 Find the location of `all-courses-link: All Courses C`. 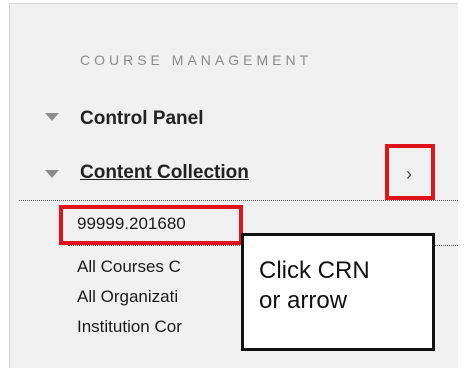

all-courses-link: All Courses C is located at coordinates (129, 267).